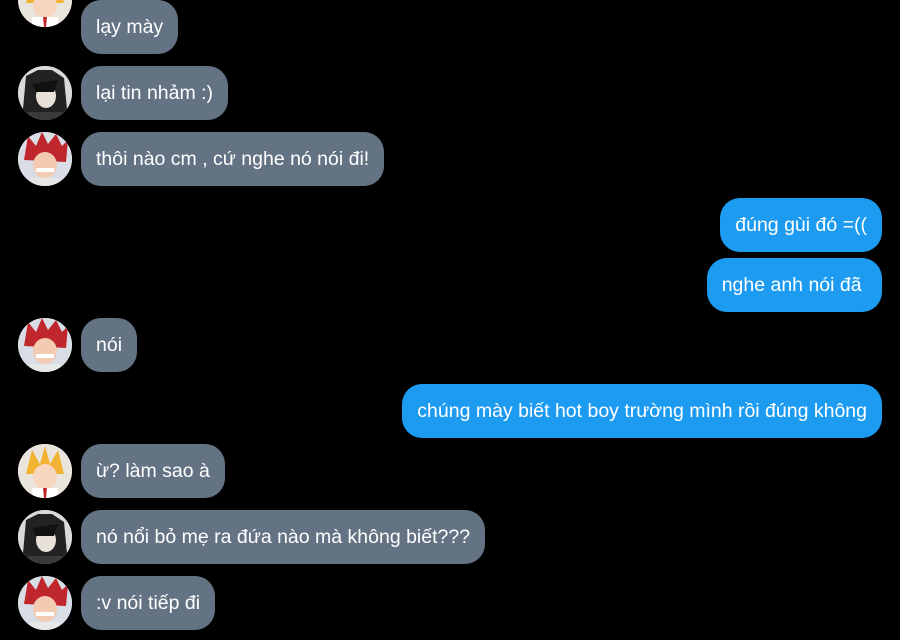  What do you see at coordinates (283, 537) in the screenshot?
I see `incoming-message-bubble: nó nổi bỏ mẹ ra đứa nào mà không biết???` at bounding box center [283, 537].